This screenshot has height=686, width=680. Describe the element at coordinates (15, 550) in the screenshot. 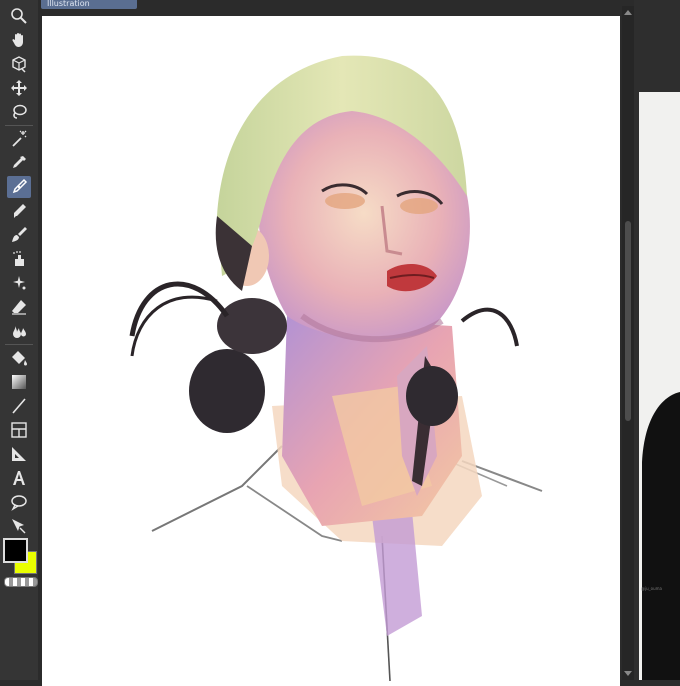

I see `main-color-swatch` at that location.